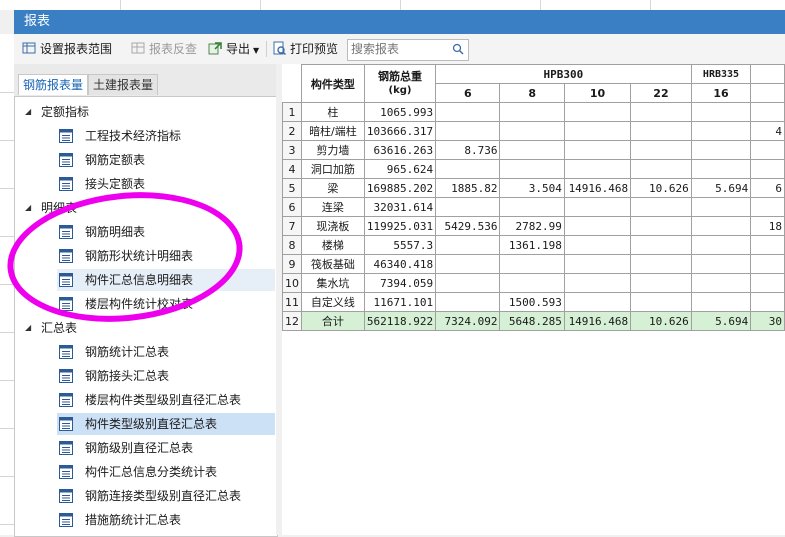 This screenshot has width=785, height=537. I want to click on cell-value: 2782.99, so click(532, 226).